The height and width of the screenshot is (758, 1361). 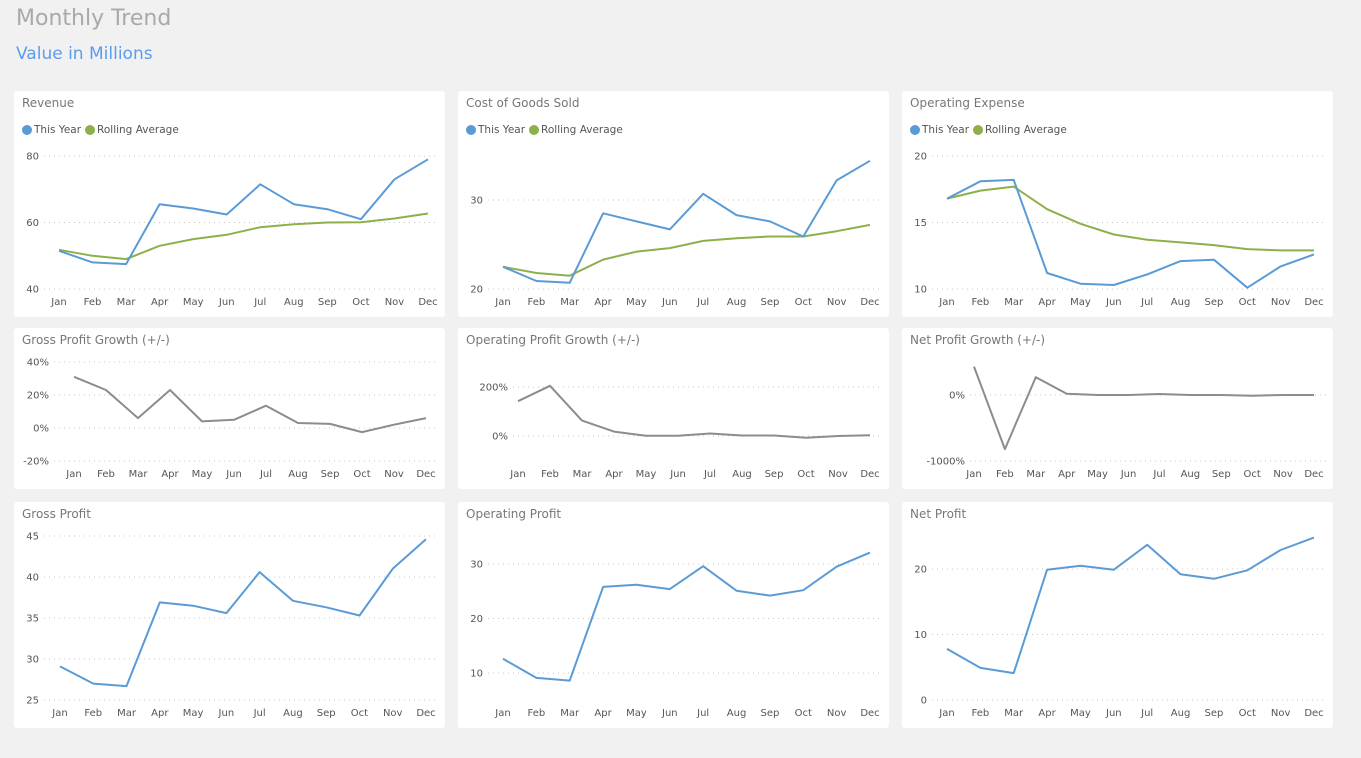 I want to click on y-tick-label: 20%, so click(x=38, y=396).